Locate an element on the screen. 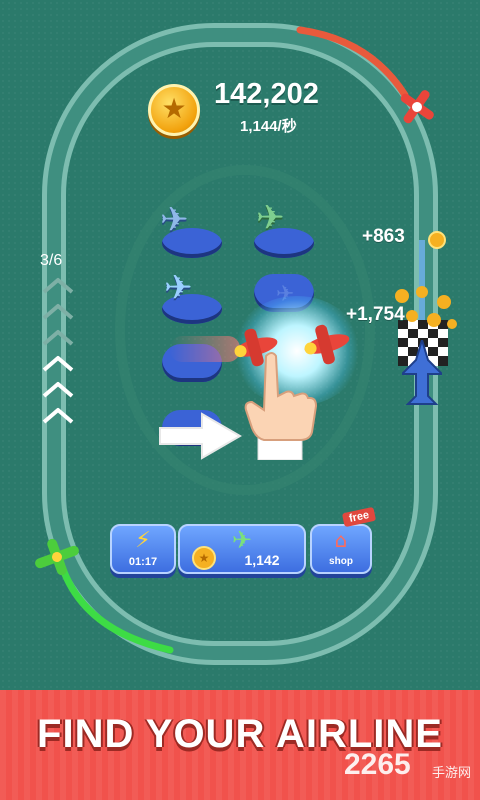 The image size is (480, 800). shop-button: ⌂ shop is located at coordinates (341, 549).